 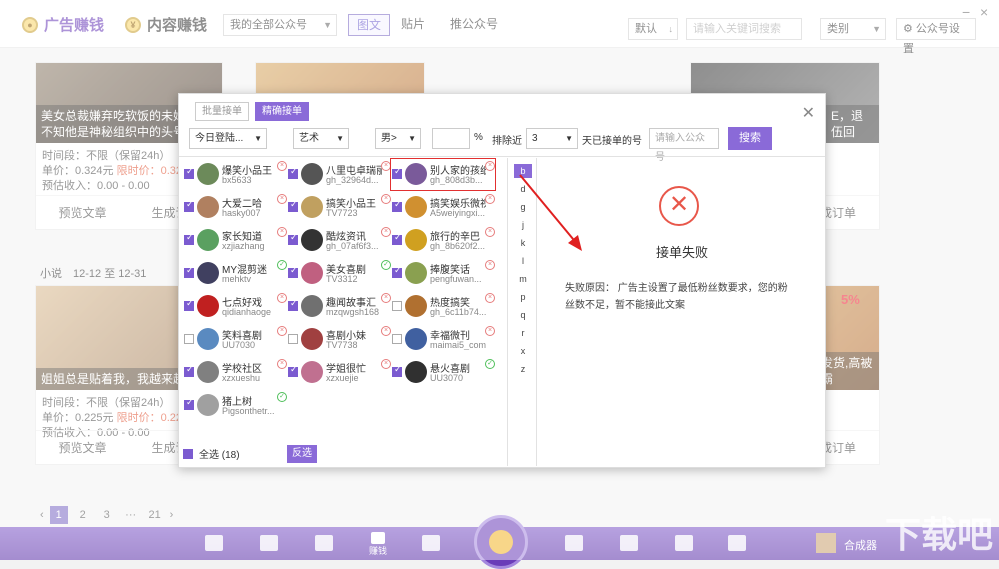 What do you see at coordinates (523, 279) in the screenshot?
I see `letter-index-item: m` at bounding box center [523, 279].